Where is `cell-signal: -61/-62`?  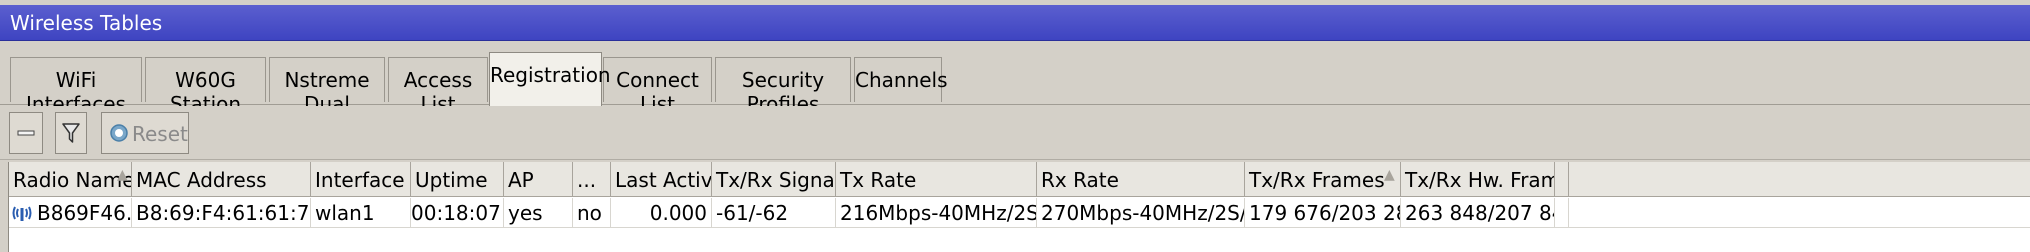
cell-signal: -61/-62 is located at coordinates (774, 213).